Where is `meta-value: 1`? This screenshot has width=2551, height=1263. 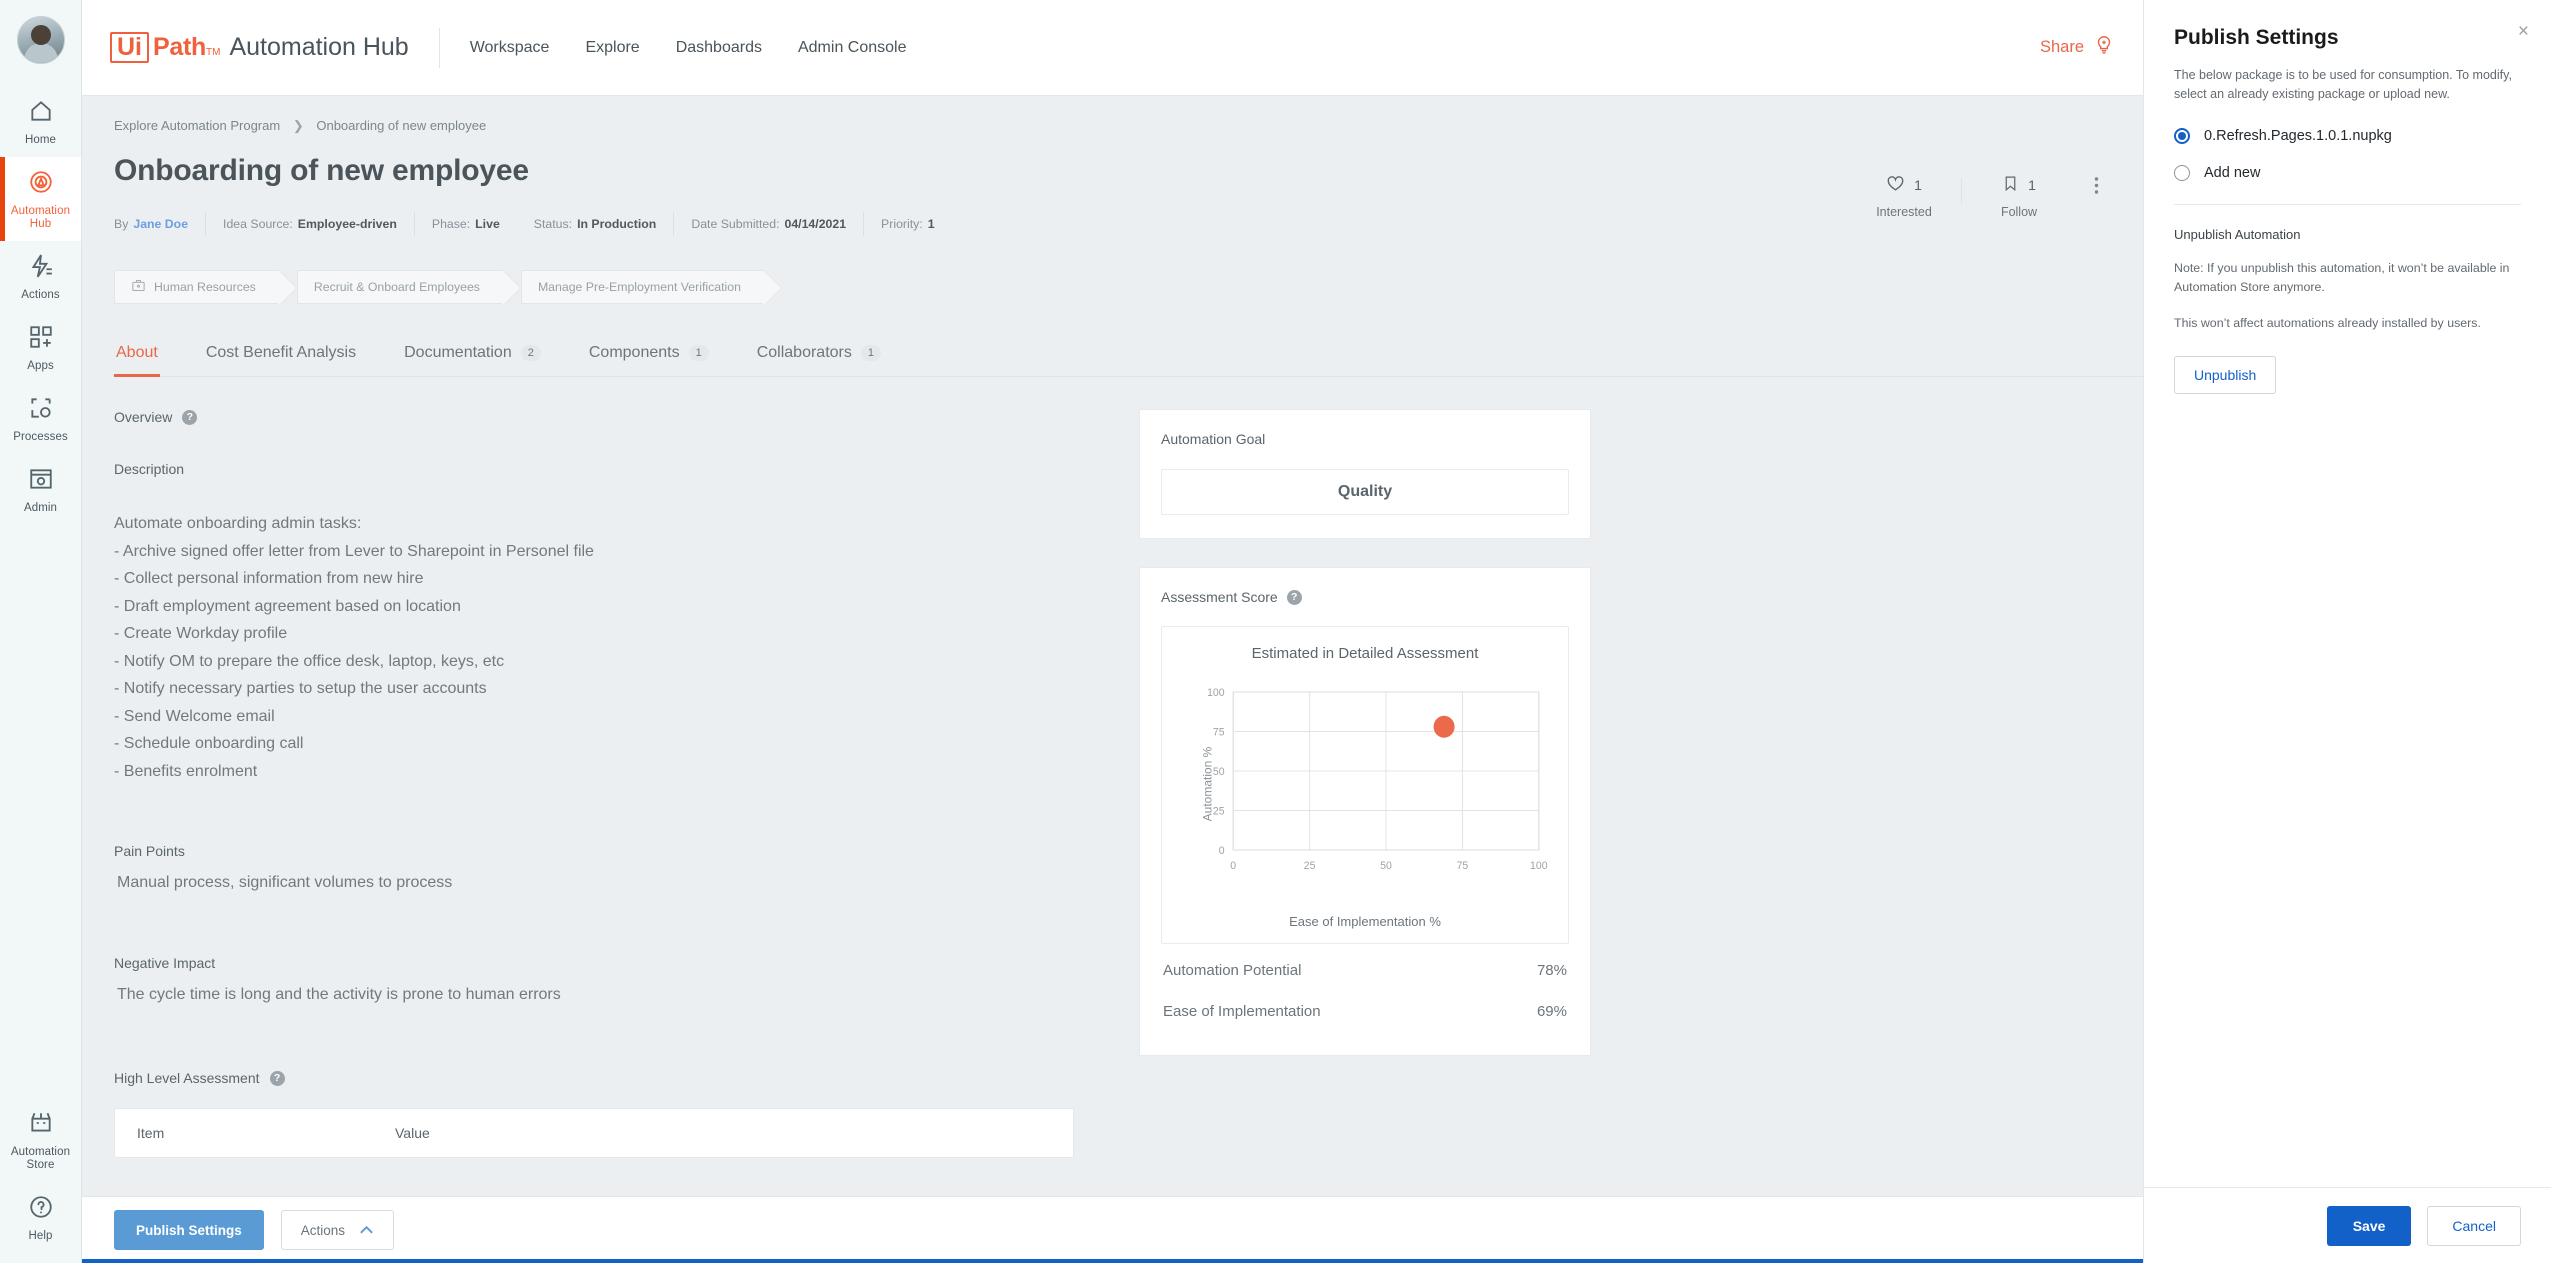
meta-value: 1 is located at coordinates (931, 224).